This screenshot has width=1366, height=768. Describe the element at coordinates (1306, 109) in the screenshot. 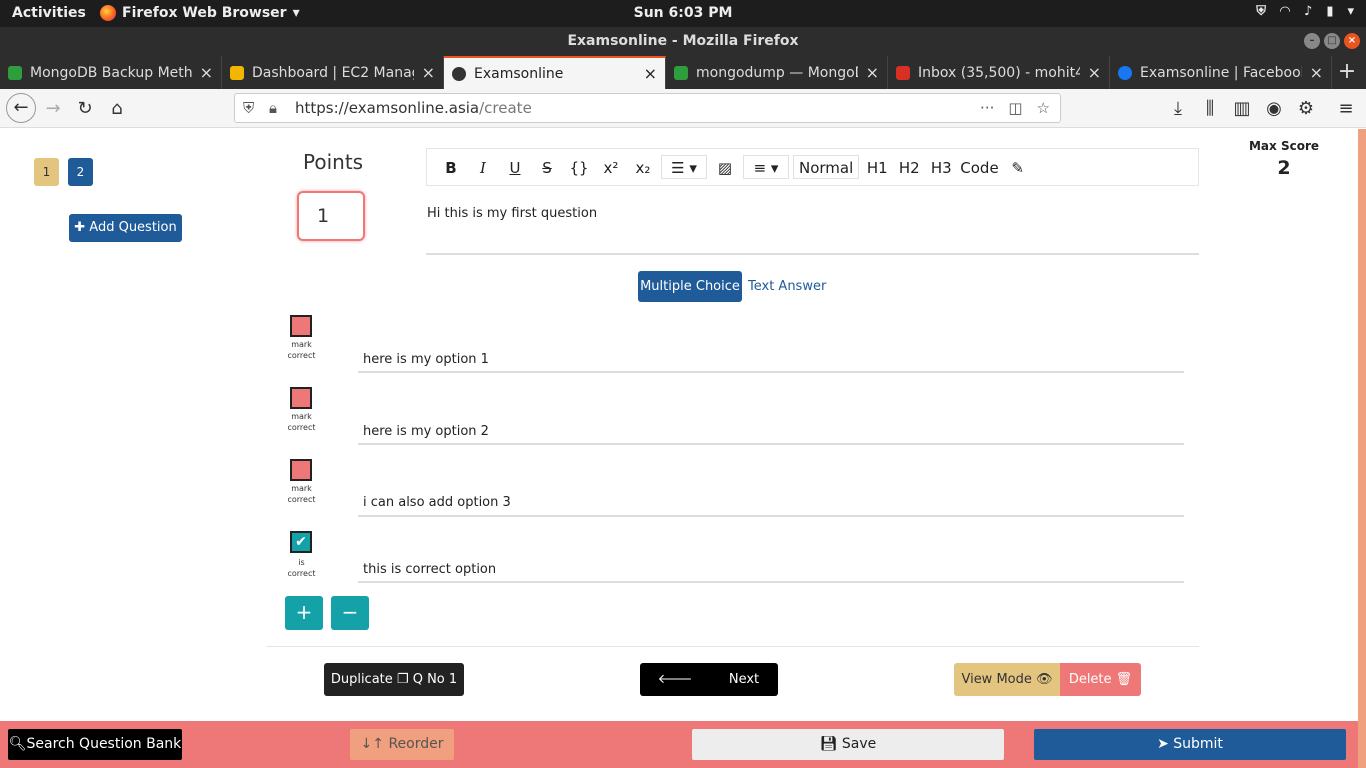

I see `extension-icon: ⚙` at that location.